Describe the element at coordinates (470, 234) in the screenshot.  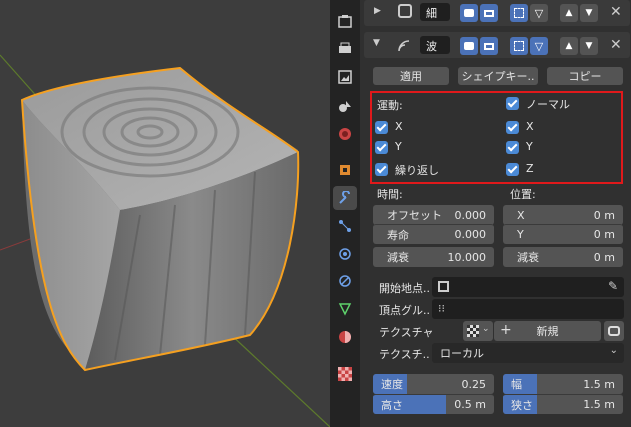
I see `life-value: 0.000` at that location.